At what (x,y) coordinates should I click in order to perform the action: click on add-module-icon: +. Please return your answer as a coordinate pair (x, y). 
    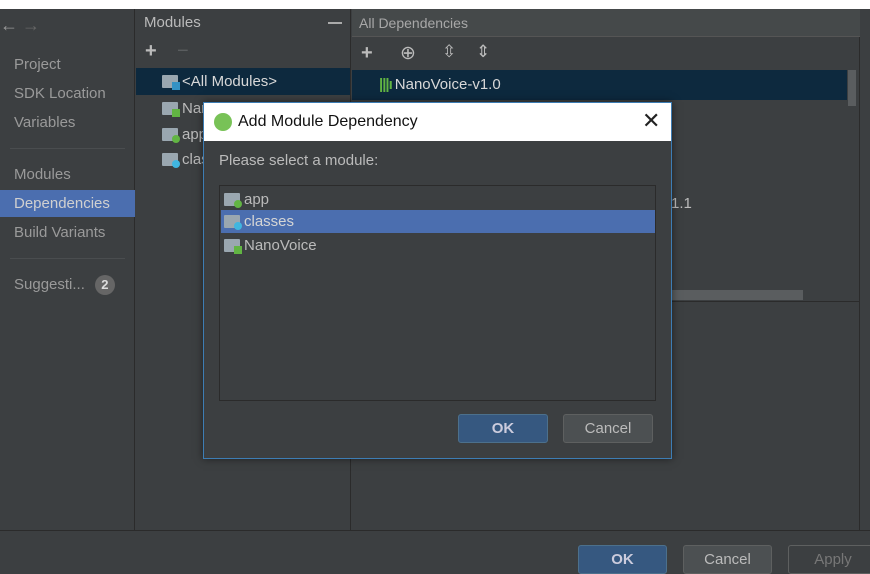
    Looking at the image, I should click on (151, 51).